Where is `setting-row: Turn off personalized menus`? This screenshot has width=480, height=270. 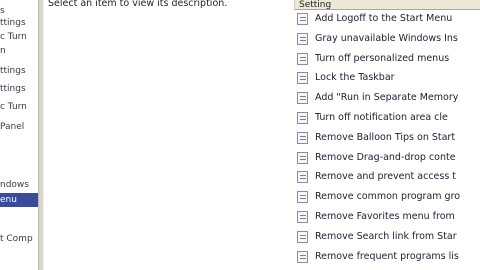
setting-row: Turn off personalized menus is located at coordinates (387, 59).